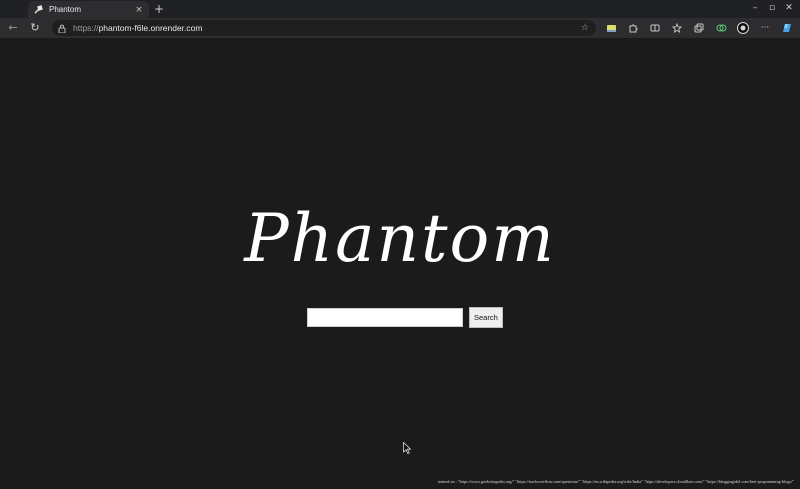 This screenshot has height=489, width=800. I want to click on collections-icon, so click(699, 28).